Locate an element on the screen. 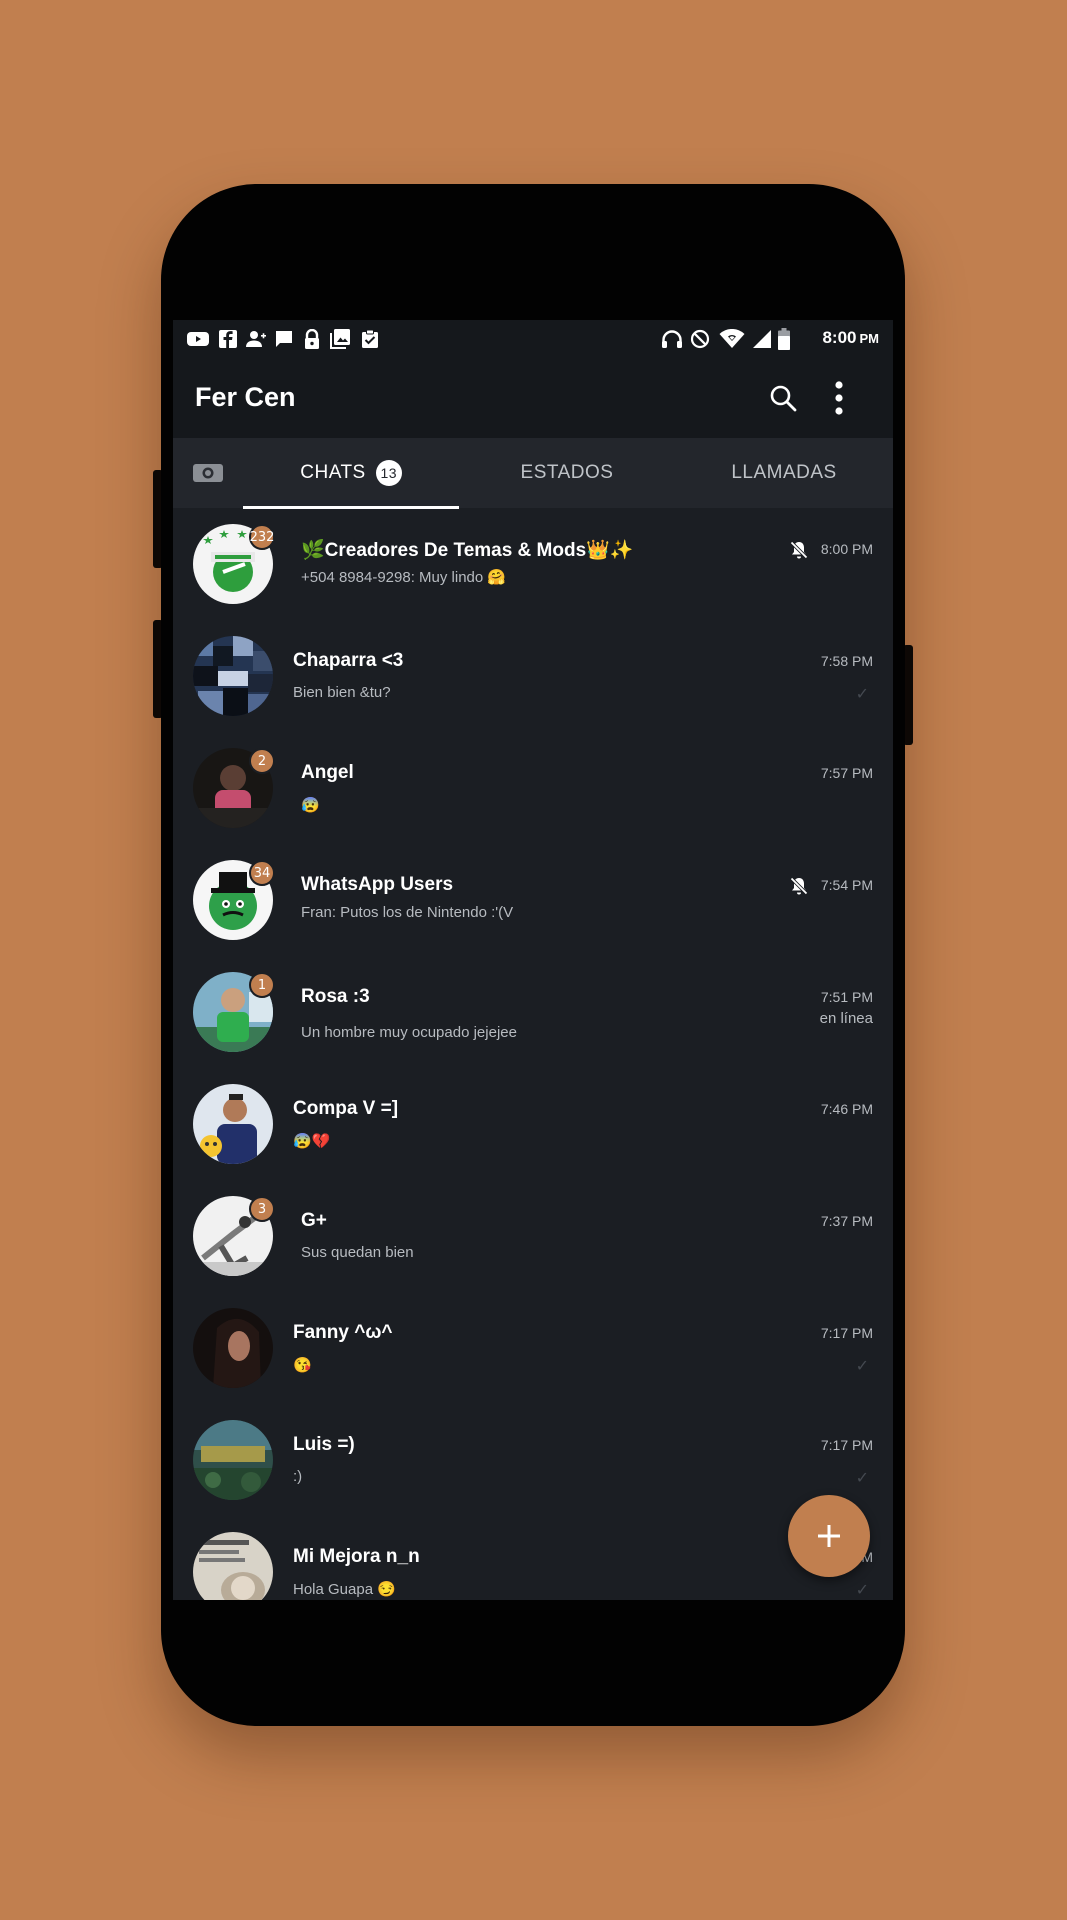 This screenshot has width=1067, height=1920. chat-row: Chaparra <3 Bien bien &tu? 7:58 PM ✓ is located at coordinates (533, 678).